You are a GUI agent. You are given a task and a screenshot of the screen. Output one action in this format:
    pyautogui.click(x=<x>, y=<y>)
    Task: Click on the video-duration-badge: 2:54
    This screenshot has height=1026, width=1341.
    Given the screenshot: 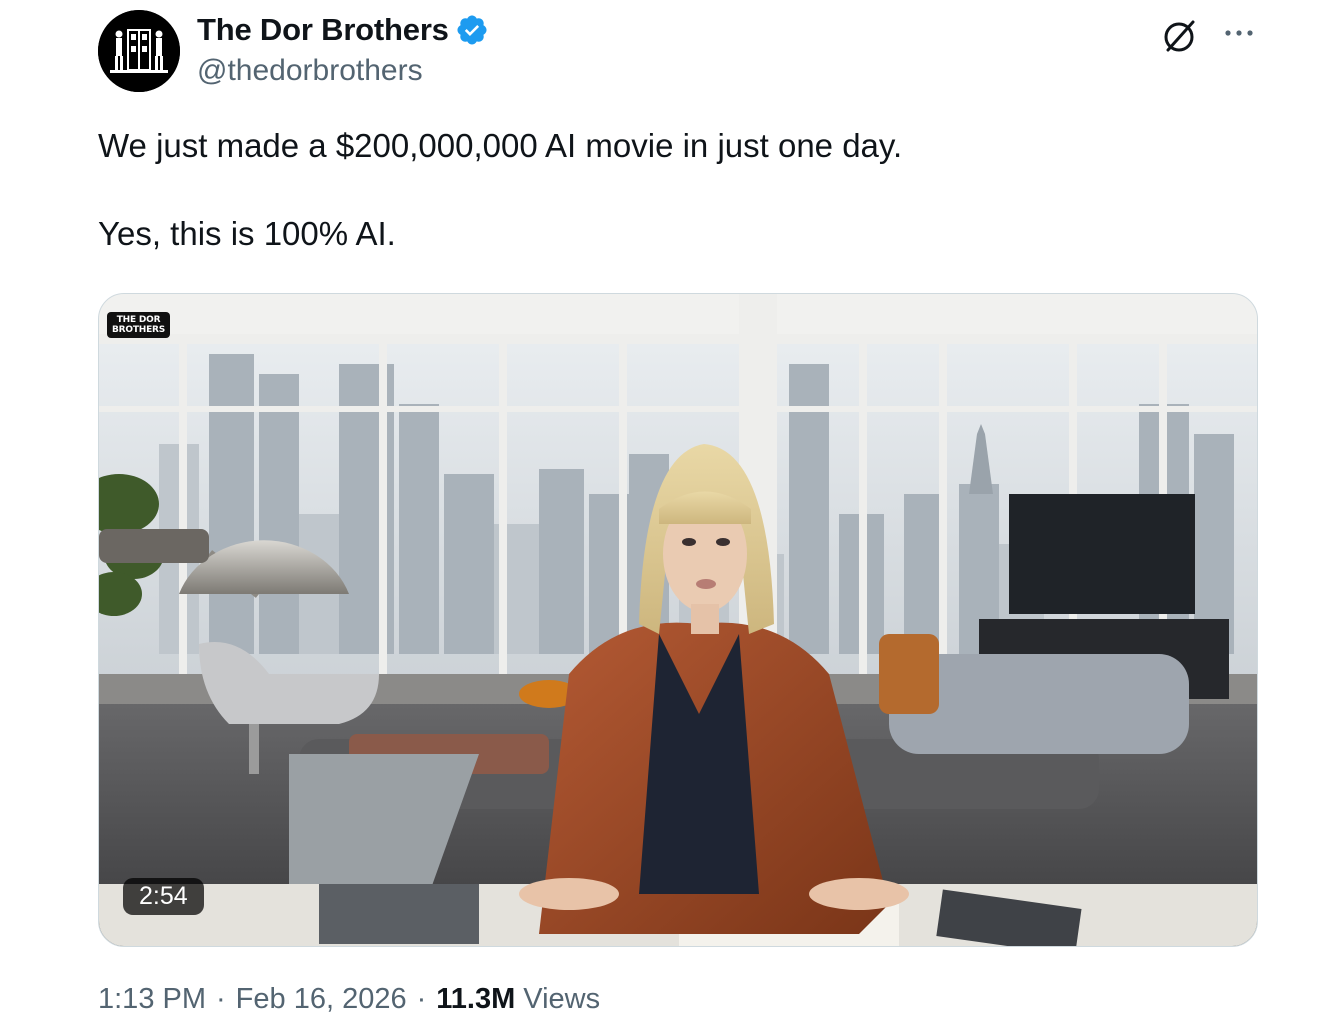 What is the action you would take?
    pyautogui.click(x=163, y=896)
    